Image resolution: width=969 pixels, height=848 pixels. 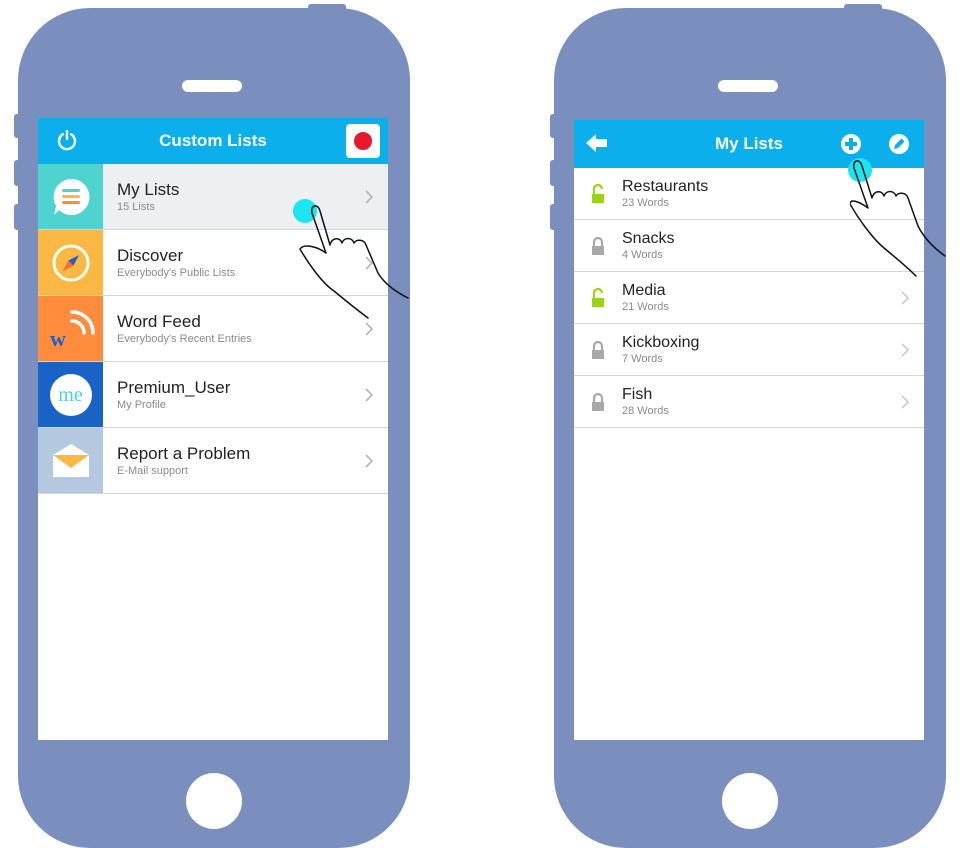 I want to click on list-item-count: 4 Words, so click(x=642, y=255).